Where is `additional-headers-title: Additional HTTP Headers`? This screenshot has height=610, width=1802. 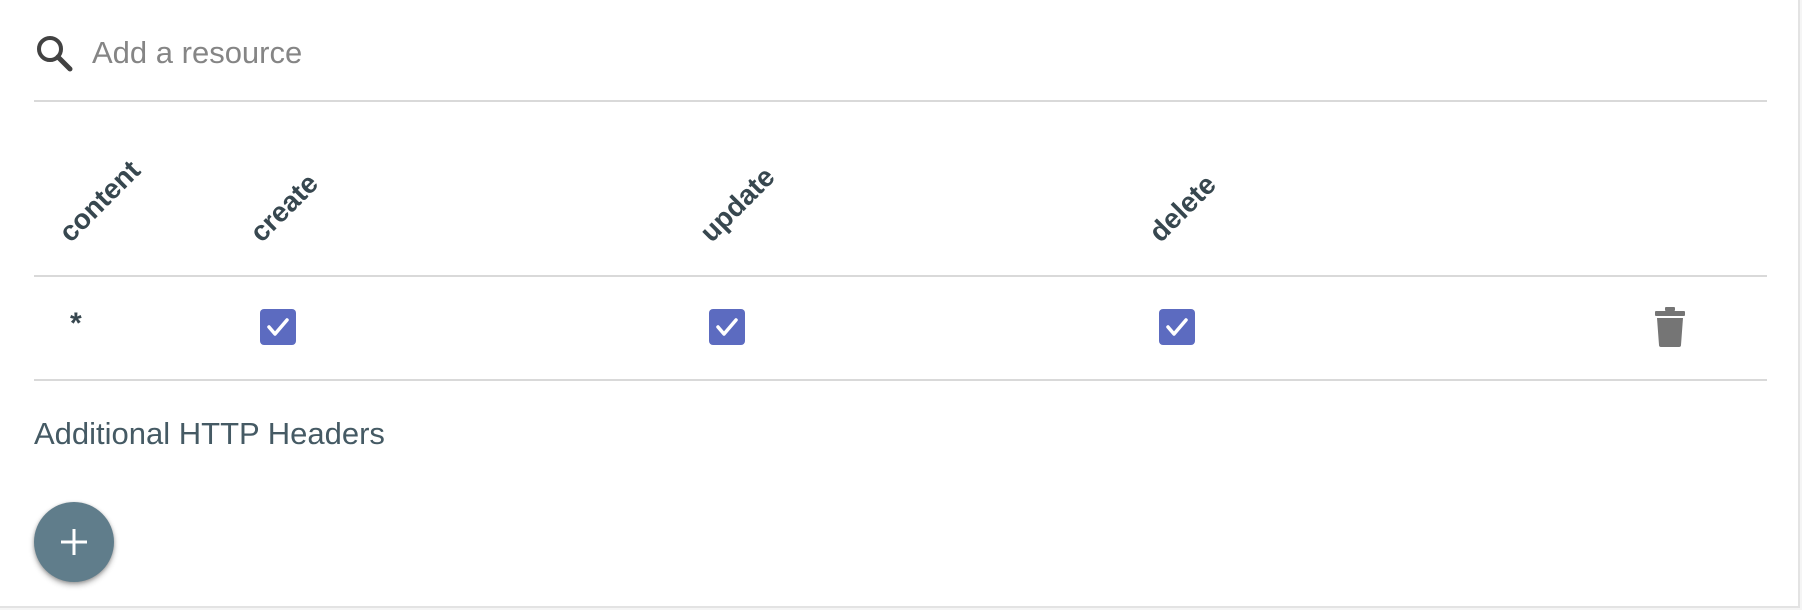
additional-headers-title: Additional HTTP Headers is located at coordinates (209, 433).